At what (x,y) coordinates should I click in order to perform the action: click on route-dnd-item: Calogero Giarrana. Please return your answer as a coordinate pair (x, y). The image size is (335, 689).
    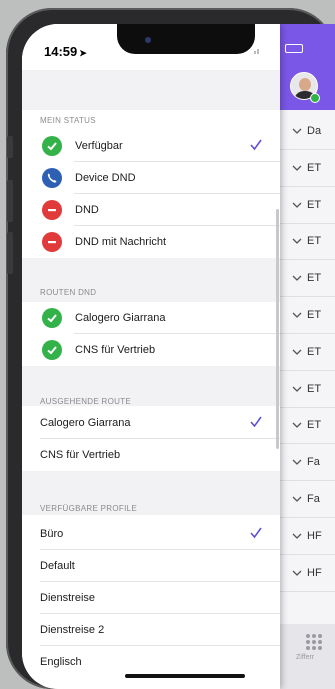
    Looking at the image, I should click on (151, 318).